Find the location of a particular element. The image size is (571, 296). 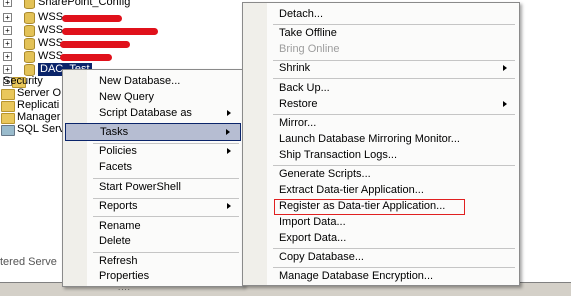

menu-item-label: Restore is located at coordinates (298, 104).